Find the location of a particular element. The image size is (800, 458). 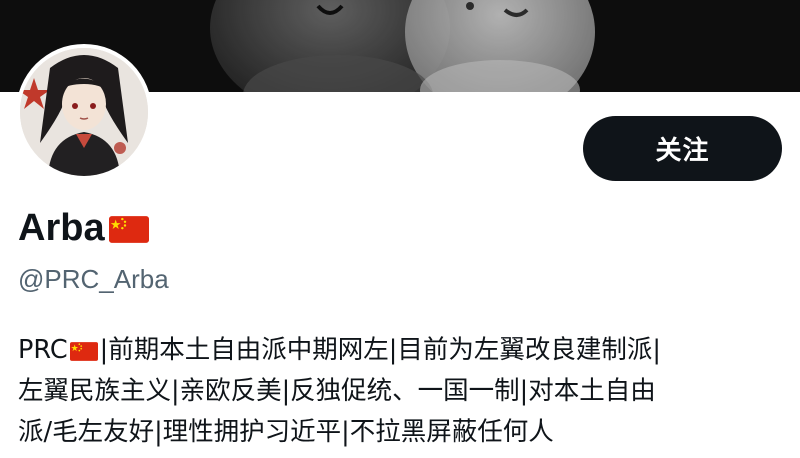

bio-line-3: 派/毛左友好|理性拥护习近平|不拉黑屏蔽任何人 is located at coordinates (286, 432).